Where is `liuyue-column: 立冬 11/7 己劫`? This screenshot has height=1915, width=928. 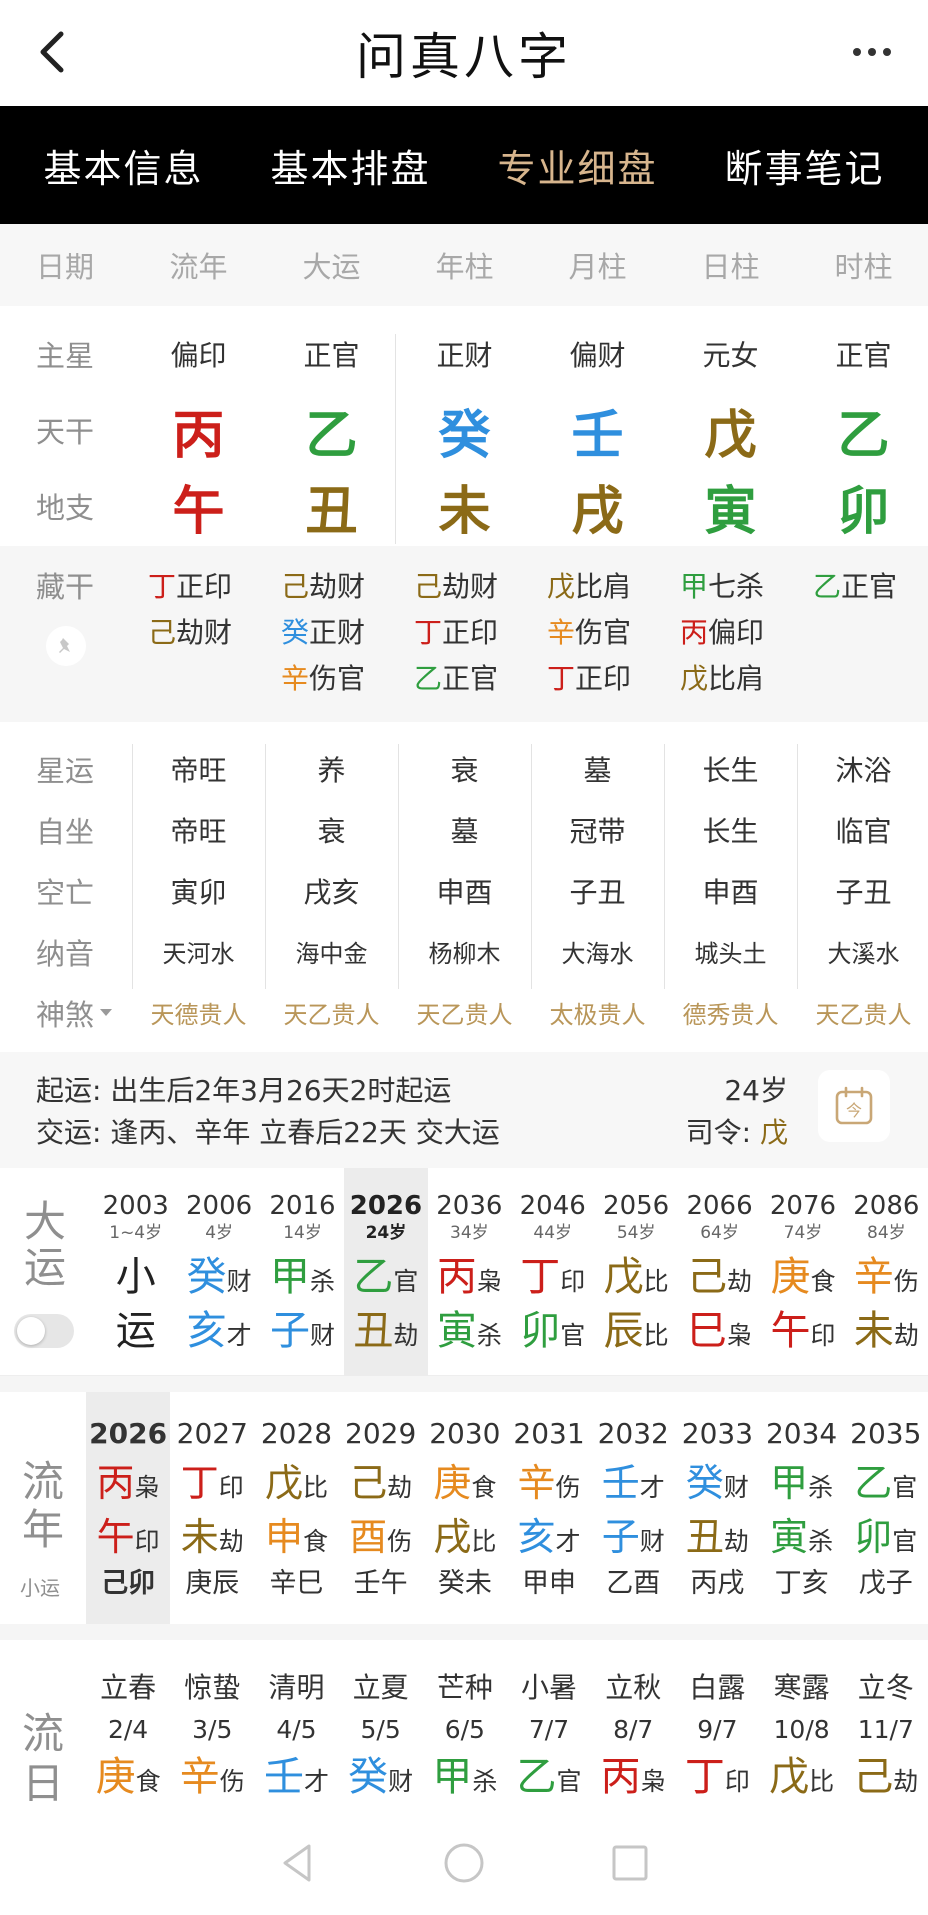 liuyue-column: 立冬 11/7 己劫 is located at coordinates (886, 1722).